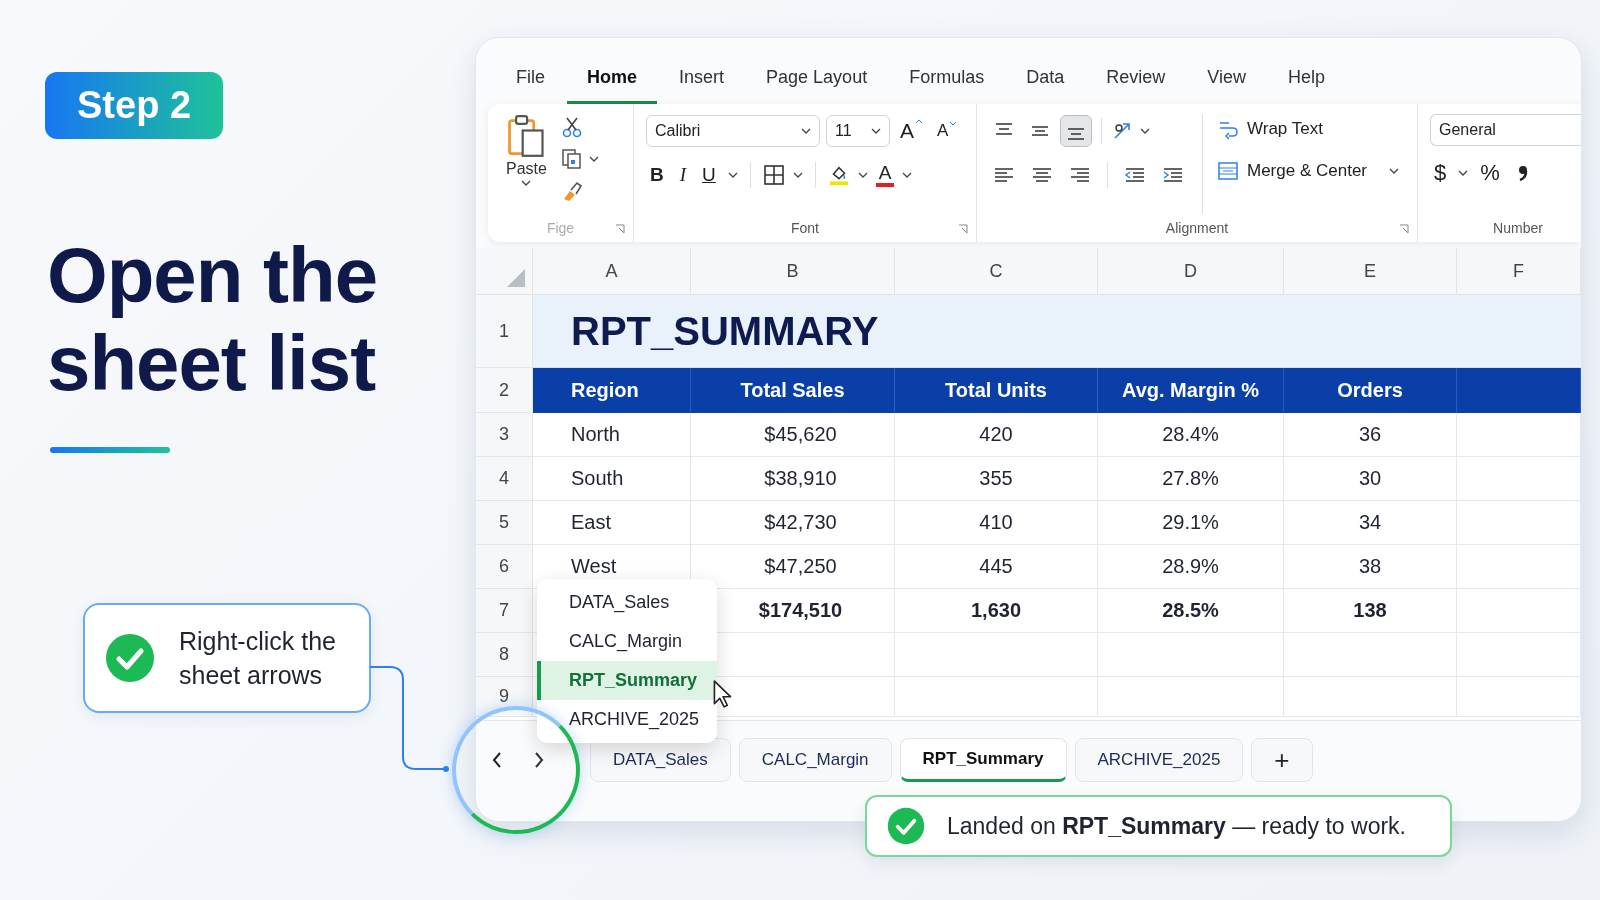  What do you see at coordinates (571, 127) in the screenshot?
I see `scissors-icon` at bounding box center [571, 127].